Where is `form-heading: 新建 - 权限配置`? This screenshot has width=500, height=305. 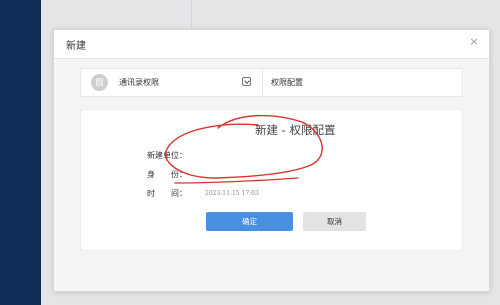
form-heading: 新建 - 权限配置 is located at coordinates (295, 130).